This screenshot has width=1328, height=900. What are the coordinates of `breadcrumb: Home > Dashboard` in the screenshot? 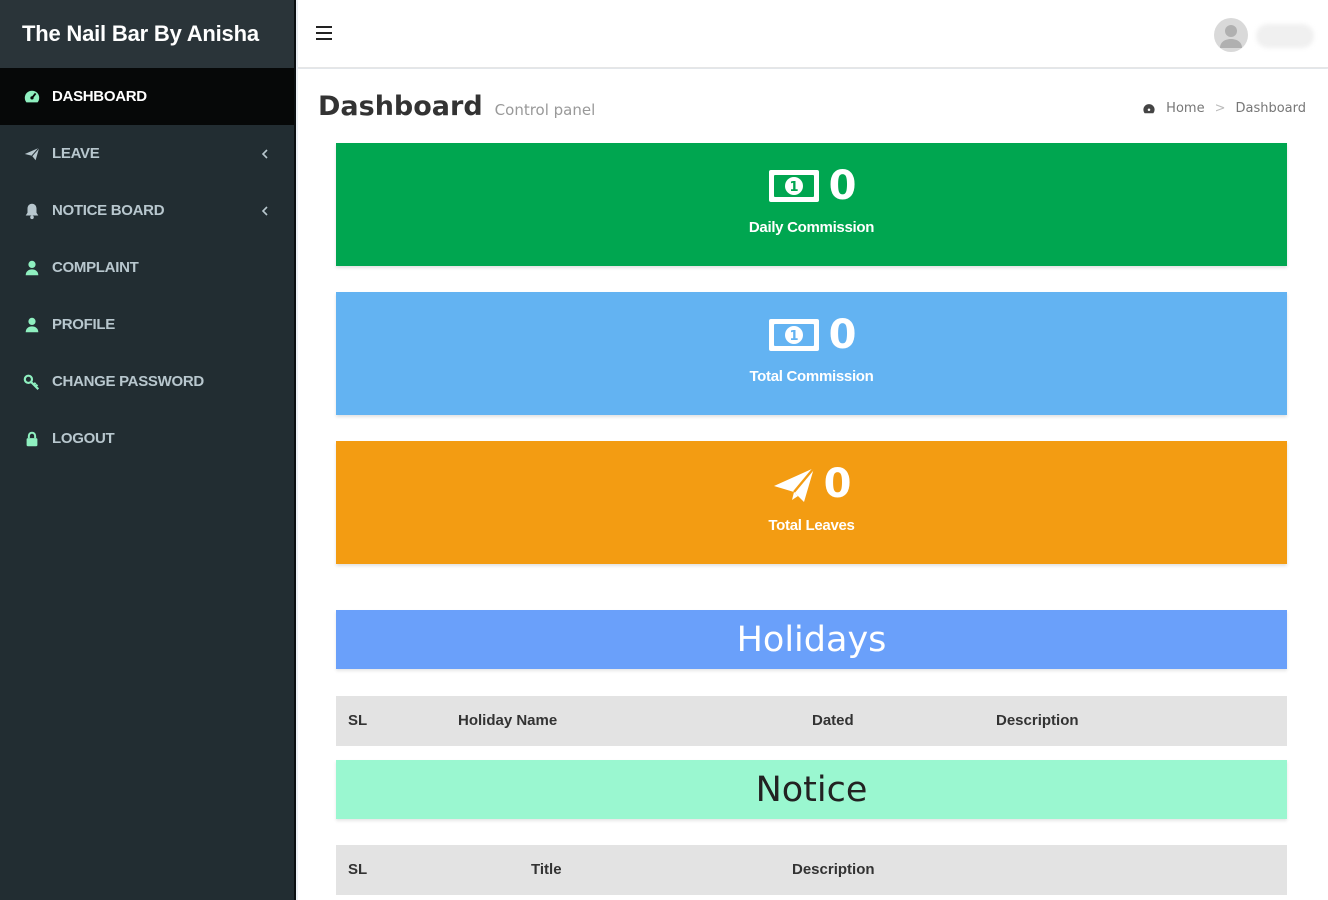 It's located at (1224, 108).